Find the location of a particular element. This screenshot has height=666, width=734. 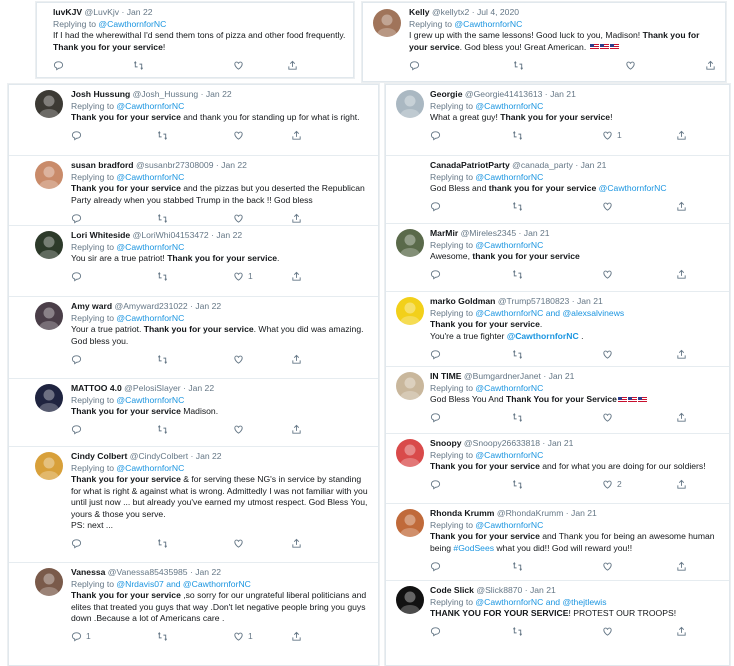

reply-button: 1 is located at coordinates (81, 637).